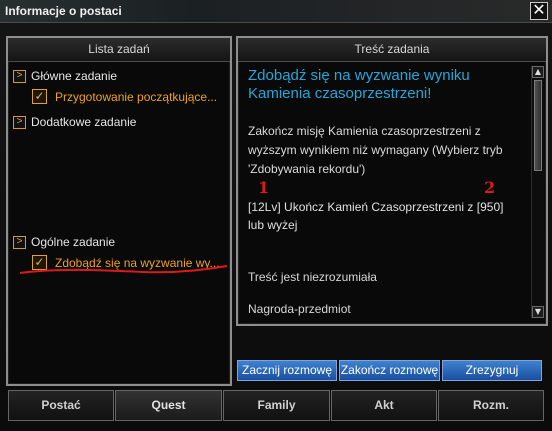 This screenshot has width=552, height=431. Describe the element at coordinates (491, 405) in the screenshot. I see `tab-conversation: Rozm.` at that location.